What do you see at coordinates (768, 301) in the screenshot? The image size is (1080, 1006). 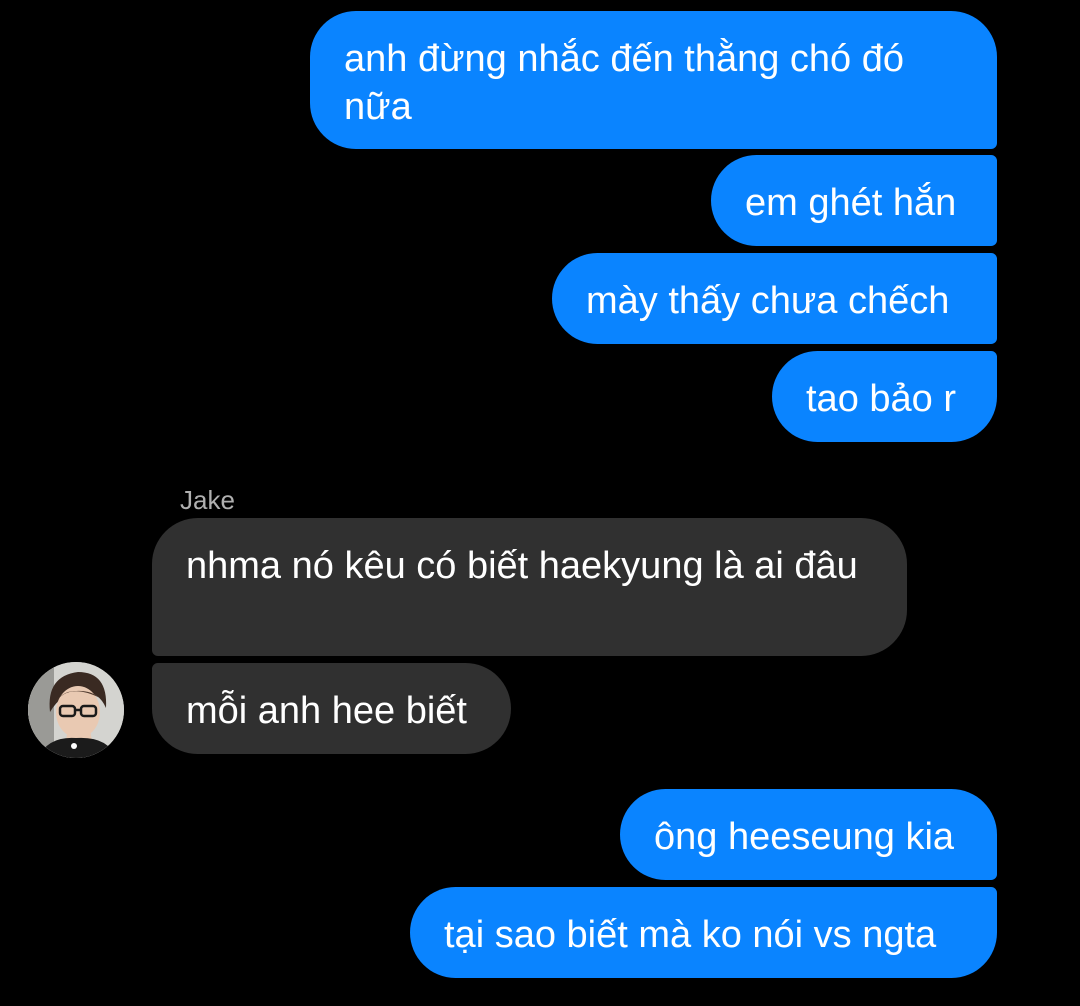 I see `message-text: mày thấy chưa chếch` at bounding box center [768, 301].